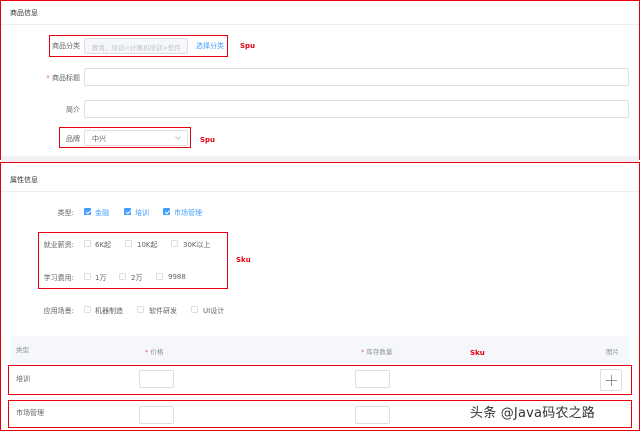 The height and width of the screenshot is (431, 640). What do you see at coordinates (65, 213) in the screenshot?
I see `type-label: 类型:` at bounding box center [65, 213].